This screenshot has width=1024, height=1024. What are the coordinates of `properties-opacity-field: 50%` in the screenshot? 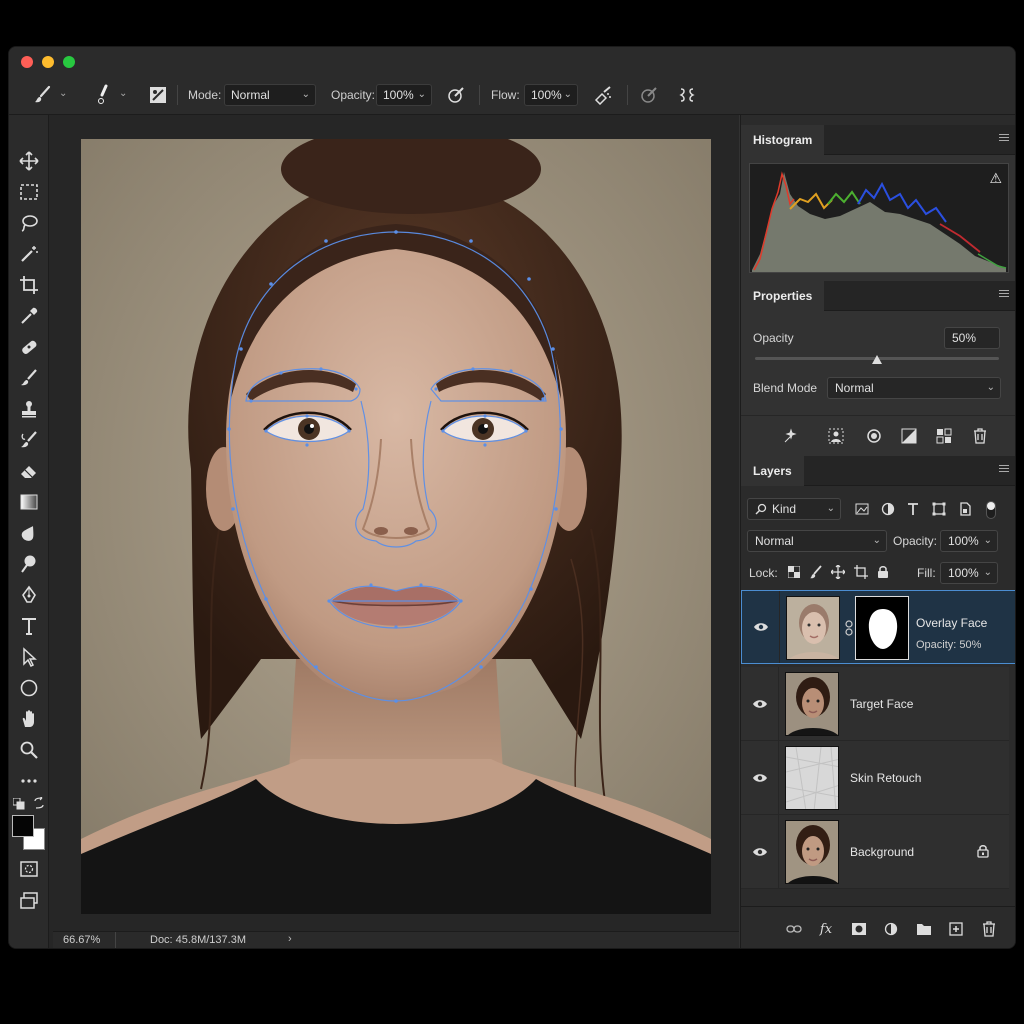 It's located at (972, 338).